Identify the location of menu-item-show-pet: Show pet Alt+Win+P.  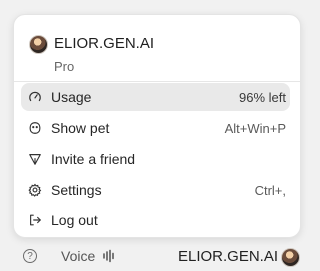
(155, 128).